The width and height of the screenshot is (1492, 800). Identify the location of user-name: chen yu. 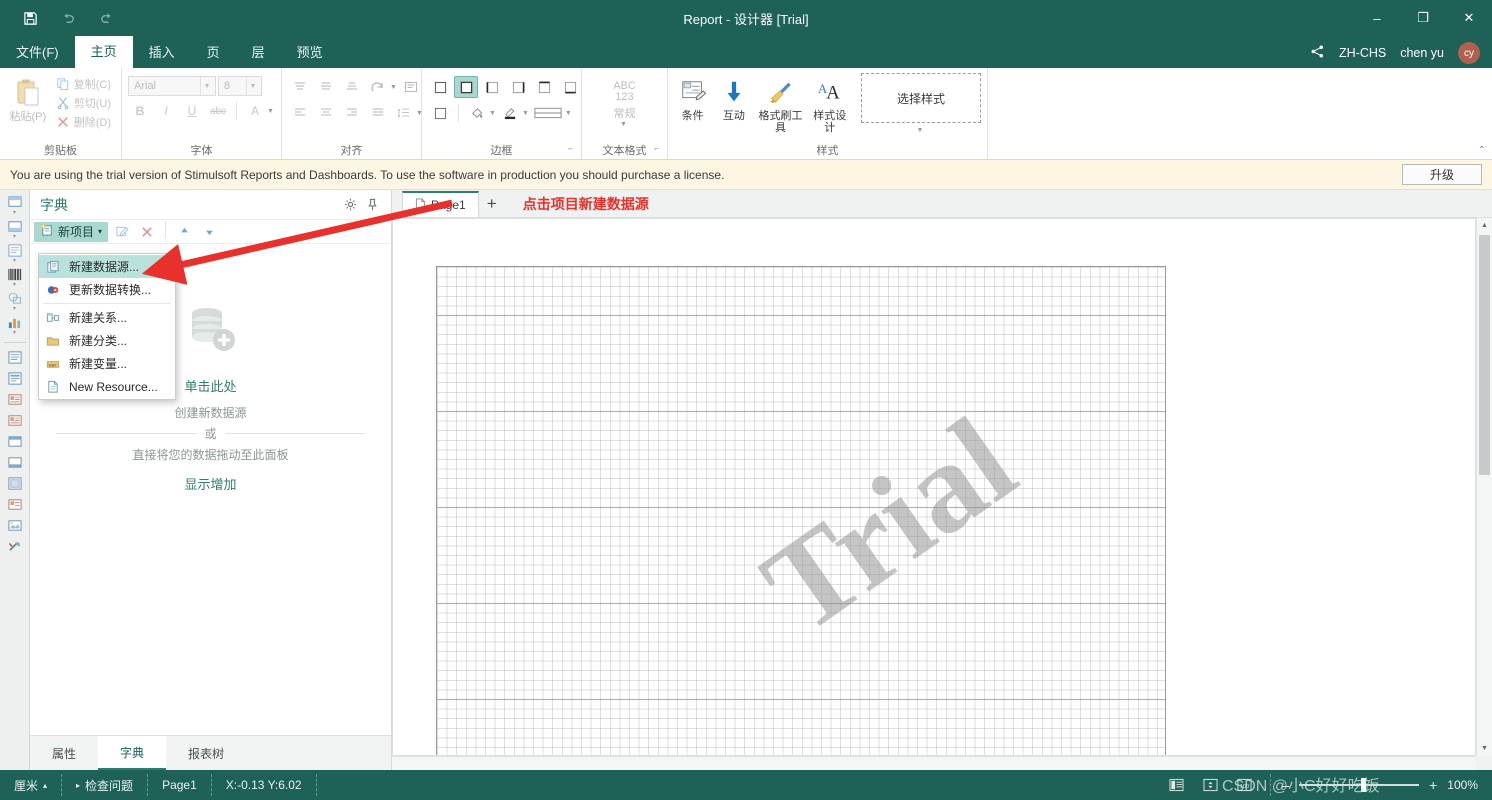
(1422, 53).